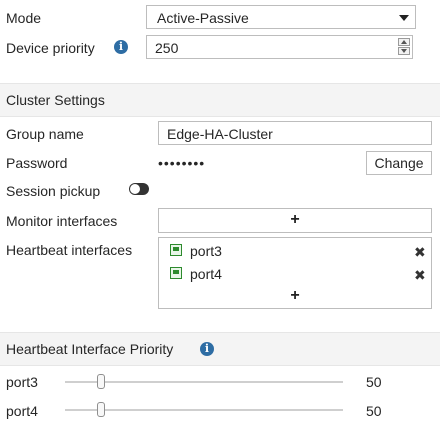  I want to click on spin-up-icon, so click(404, 42).